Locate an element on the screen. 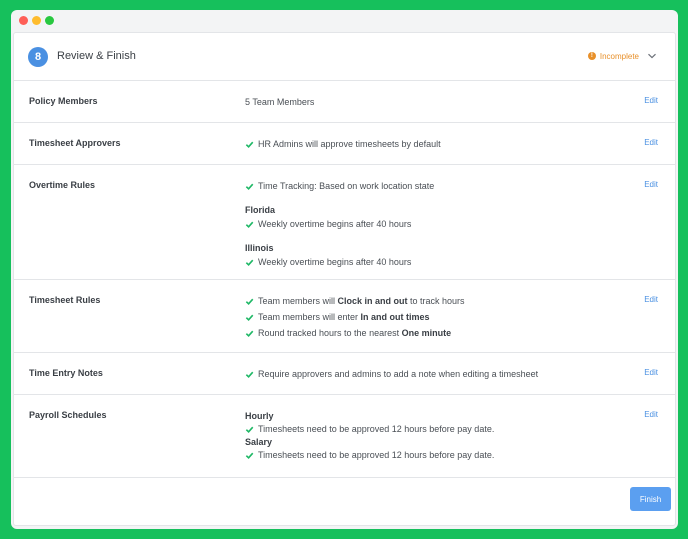 The image size is (688, 539). row-label: Timesheet Rules is located at coordinates (65, 300).